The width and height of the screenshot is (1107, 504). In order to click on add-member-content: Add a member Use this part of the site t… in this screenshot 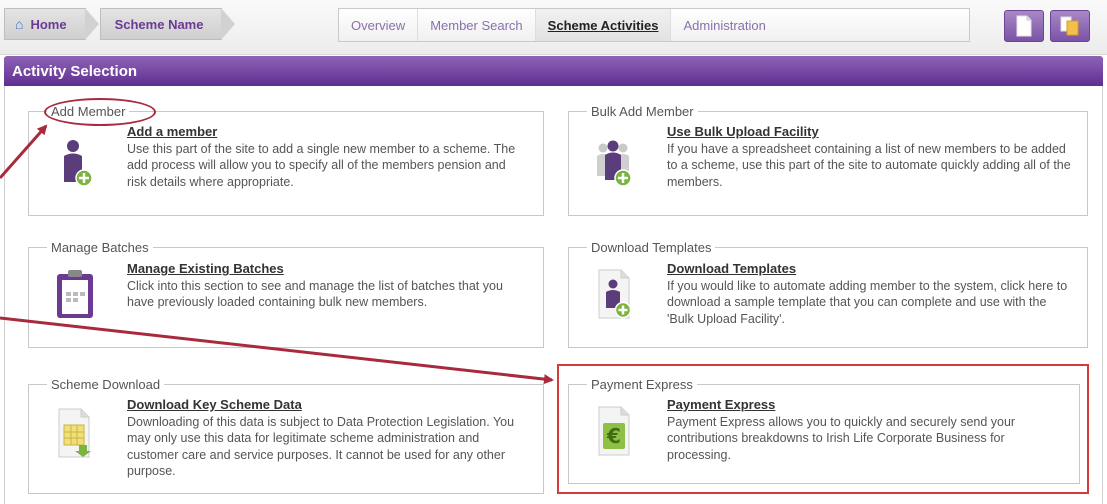, I will do `click(327, 157)`.